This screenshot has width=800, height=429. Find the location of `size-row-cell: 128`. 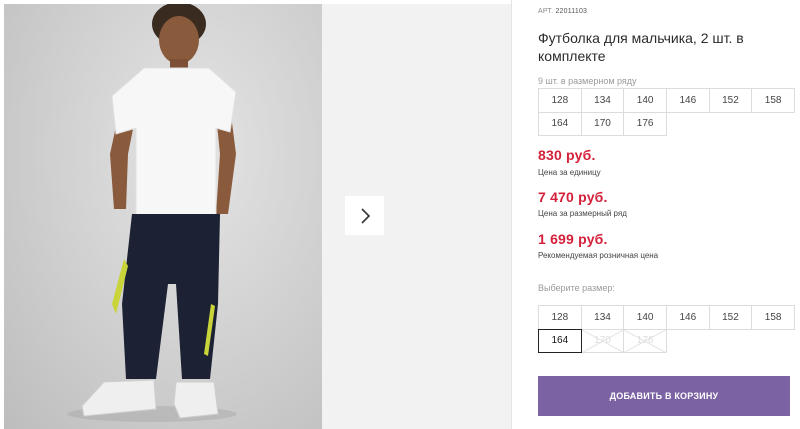

size-row-cell: 128 is located at coordinates (560, 100).